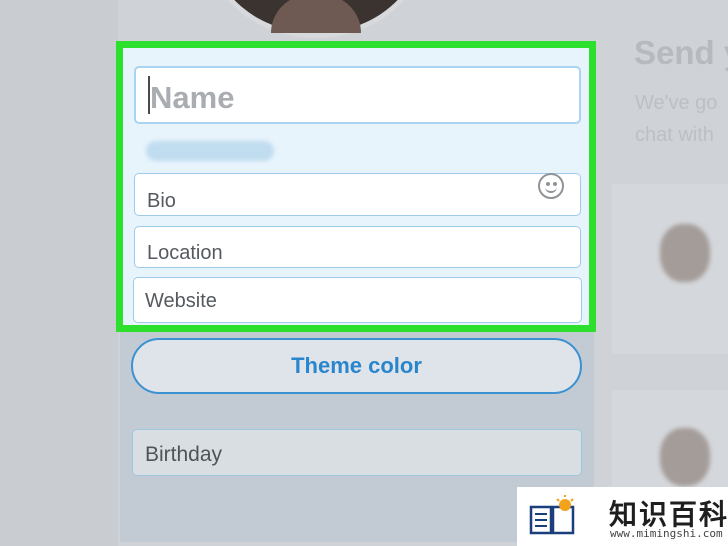 The image size is (728, 546). I want to click on website-input: Website, so click(357, 300).